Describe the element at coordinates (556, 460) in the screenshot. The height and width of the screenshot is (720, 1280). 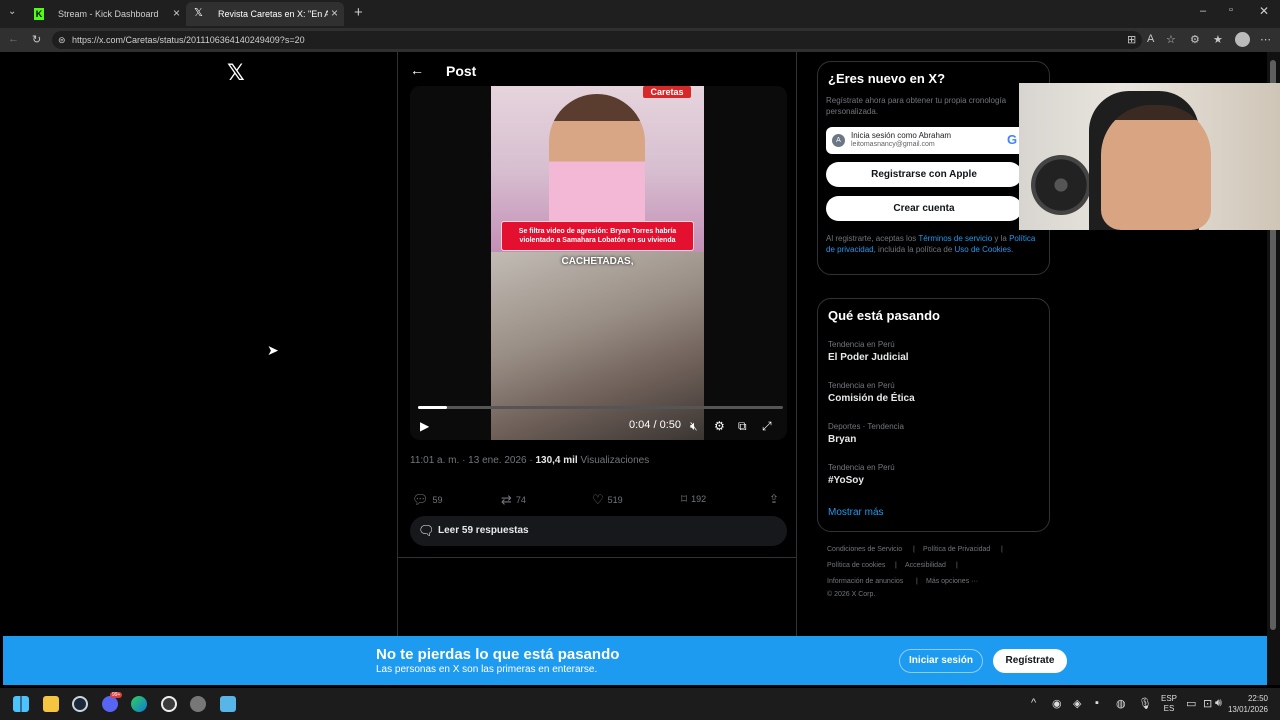
I see `tweet-views-count: 130,4 mil` at that location.